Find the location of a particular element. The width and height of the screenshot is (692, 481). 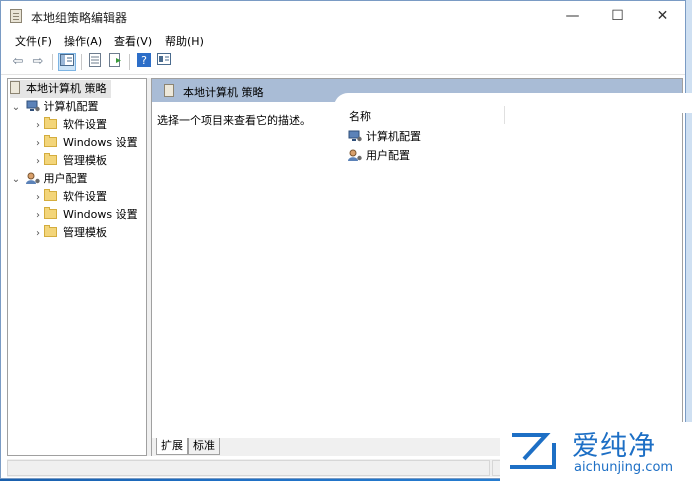

tab-standard: 标准 is located at coordinates (204, 446).